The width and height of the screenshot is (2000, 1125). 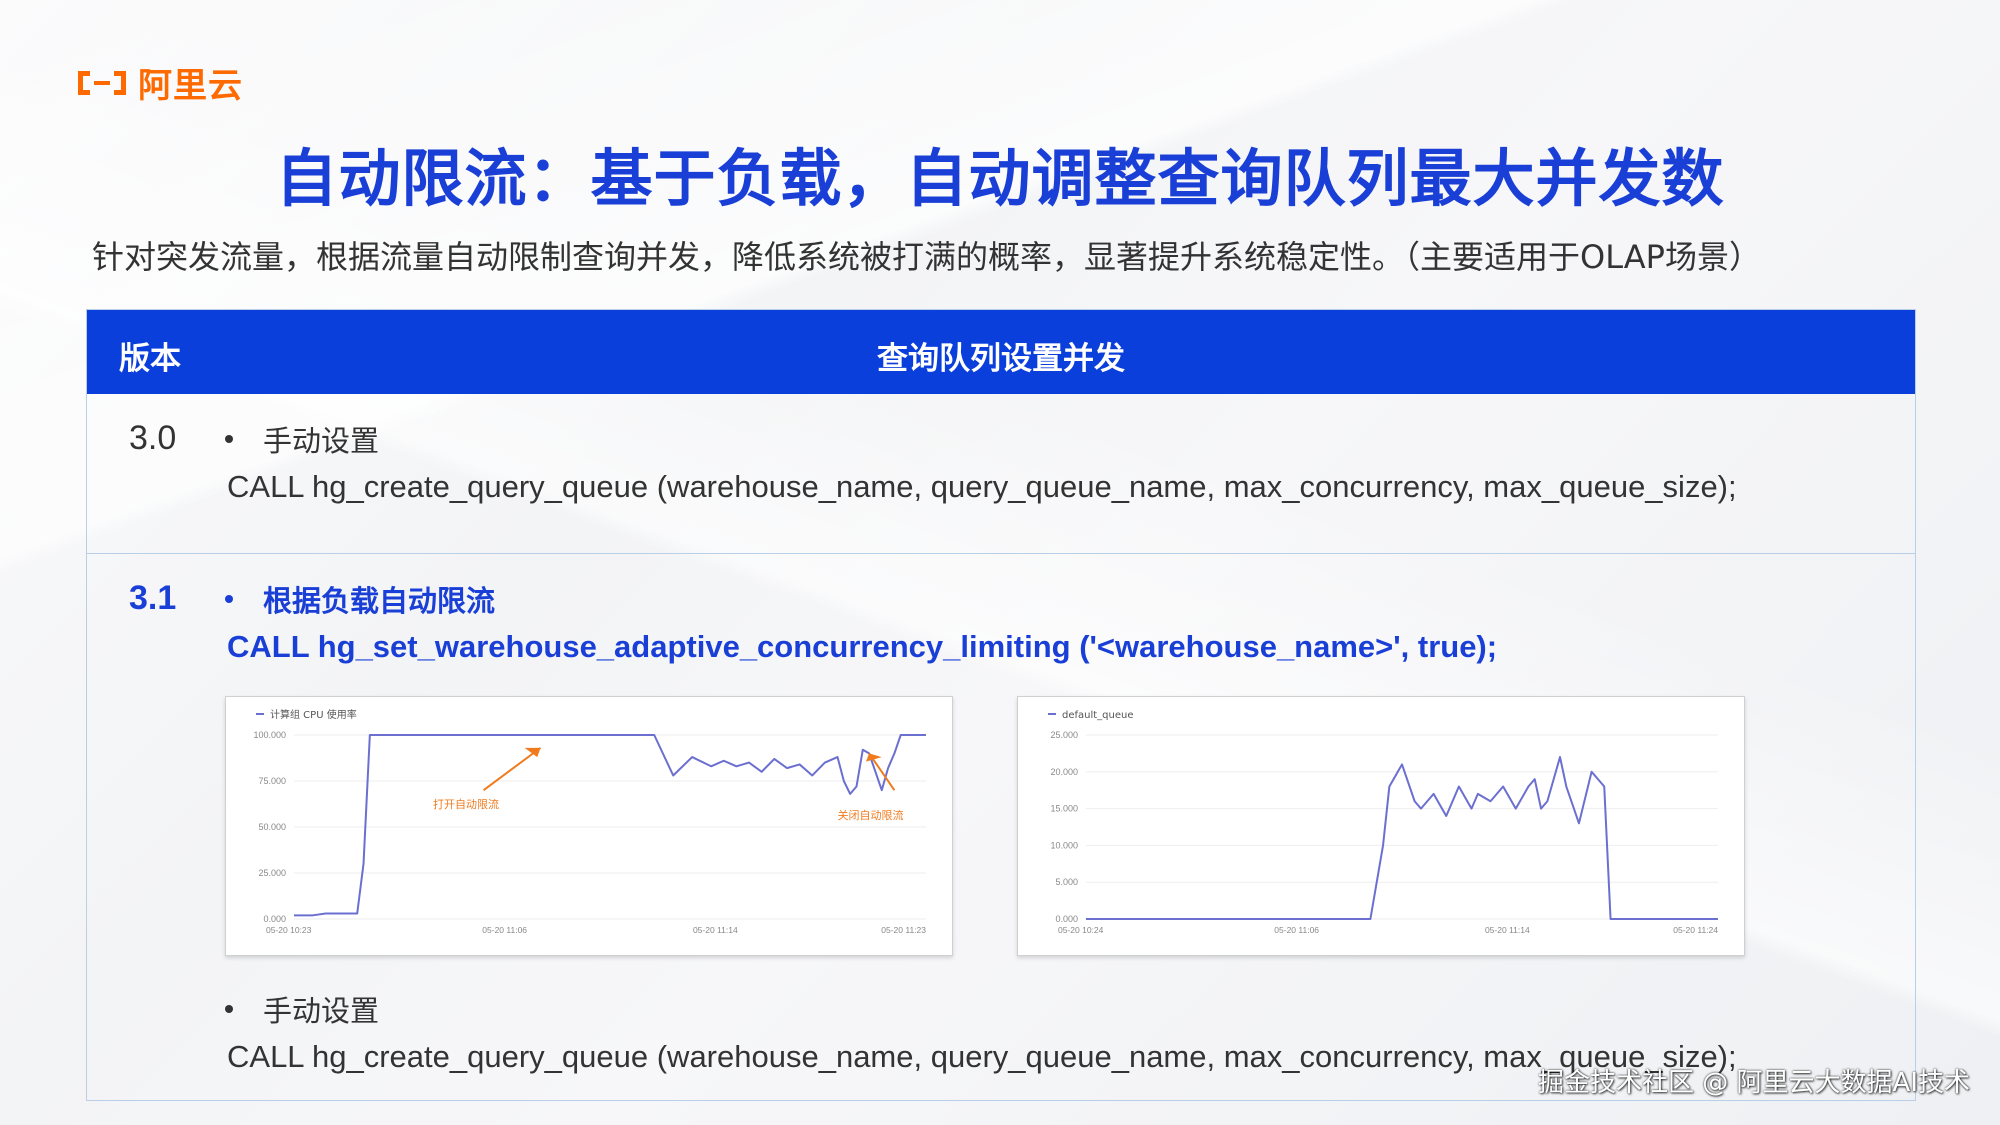 What do you see at coordinates (1001, 359) in the screenshot?
I see `header-setting: 查询队列设置并发` at bounding box center [1001, 359].